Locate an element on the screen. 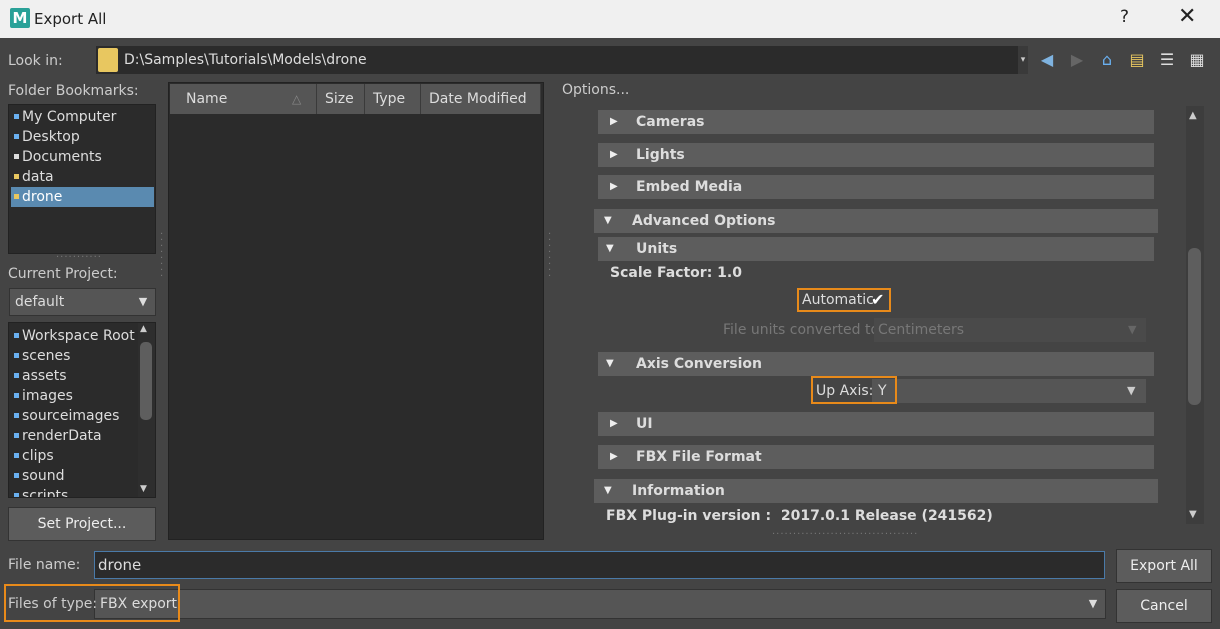 This screenshot has width=1220, height=629. help-button: ? is located at coordinates (1124, 17).